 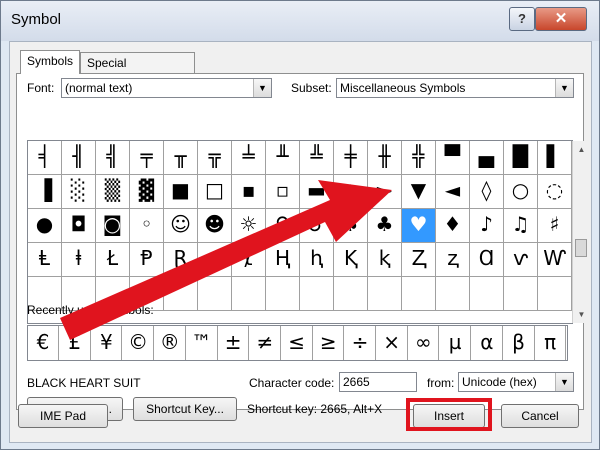 I want to click on symbol-cell: ◊, so click(x=487, y=192).